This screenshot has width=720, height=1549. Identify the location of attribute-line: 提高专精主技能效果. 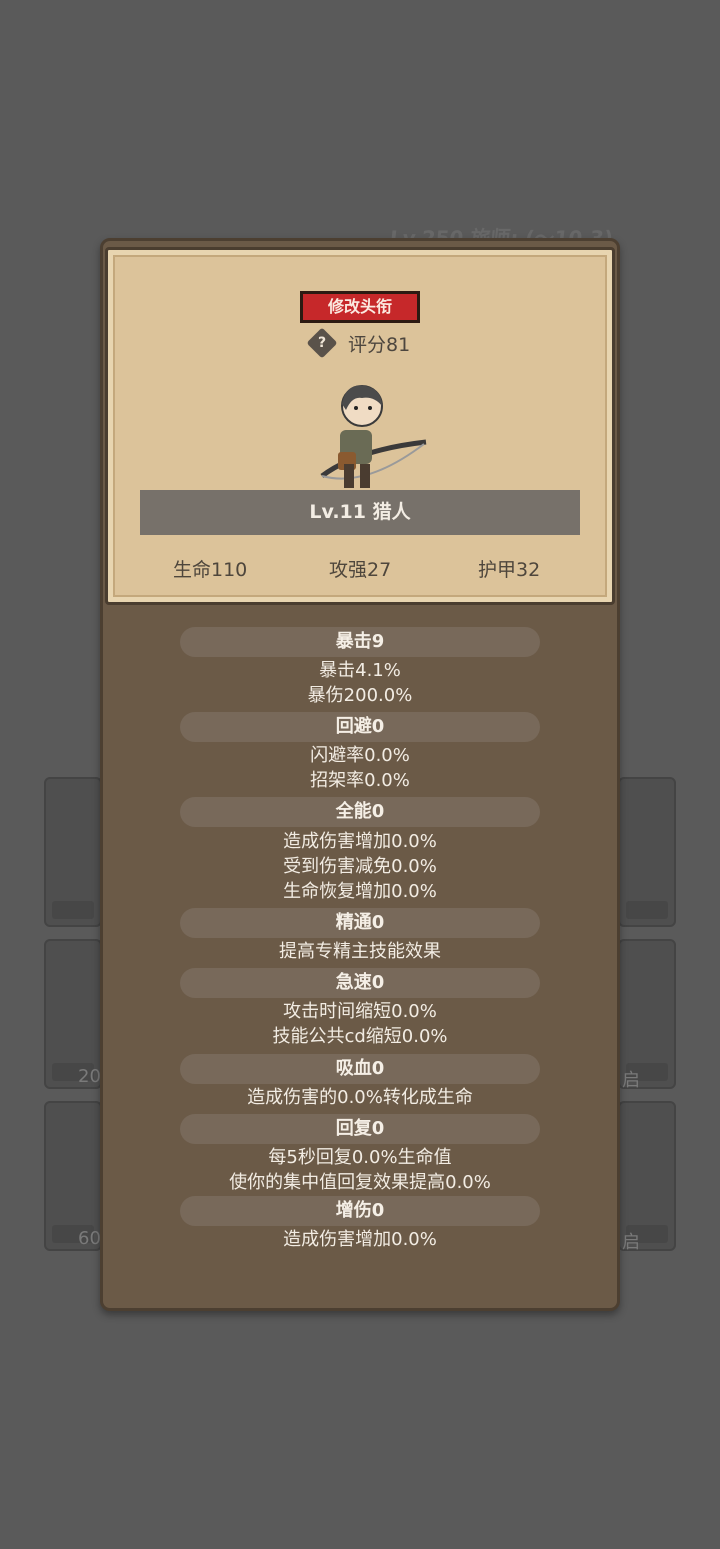
(360, 951).